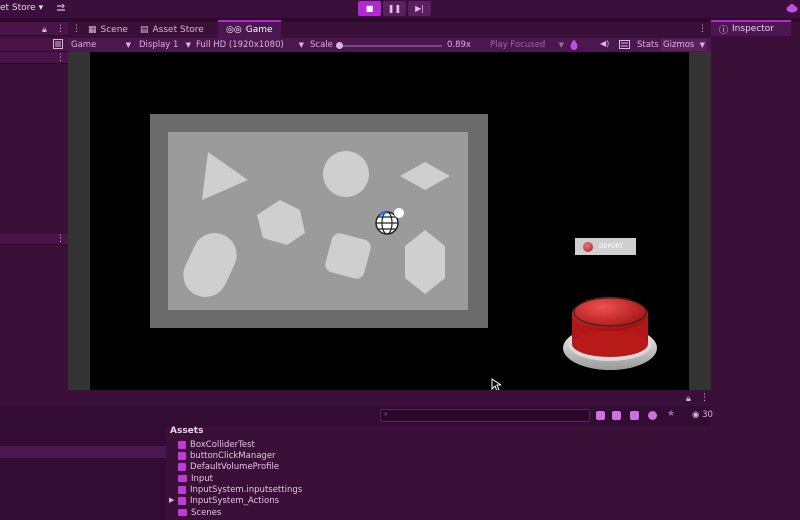 This screenshot has height=520, width=800. I want to click on project-lock-icon: 🔒︎, so click(688, 399).